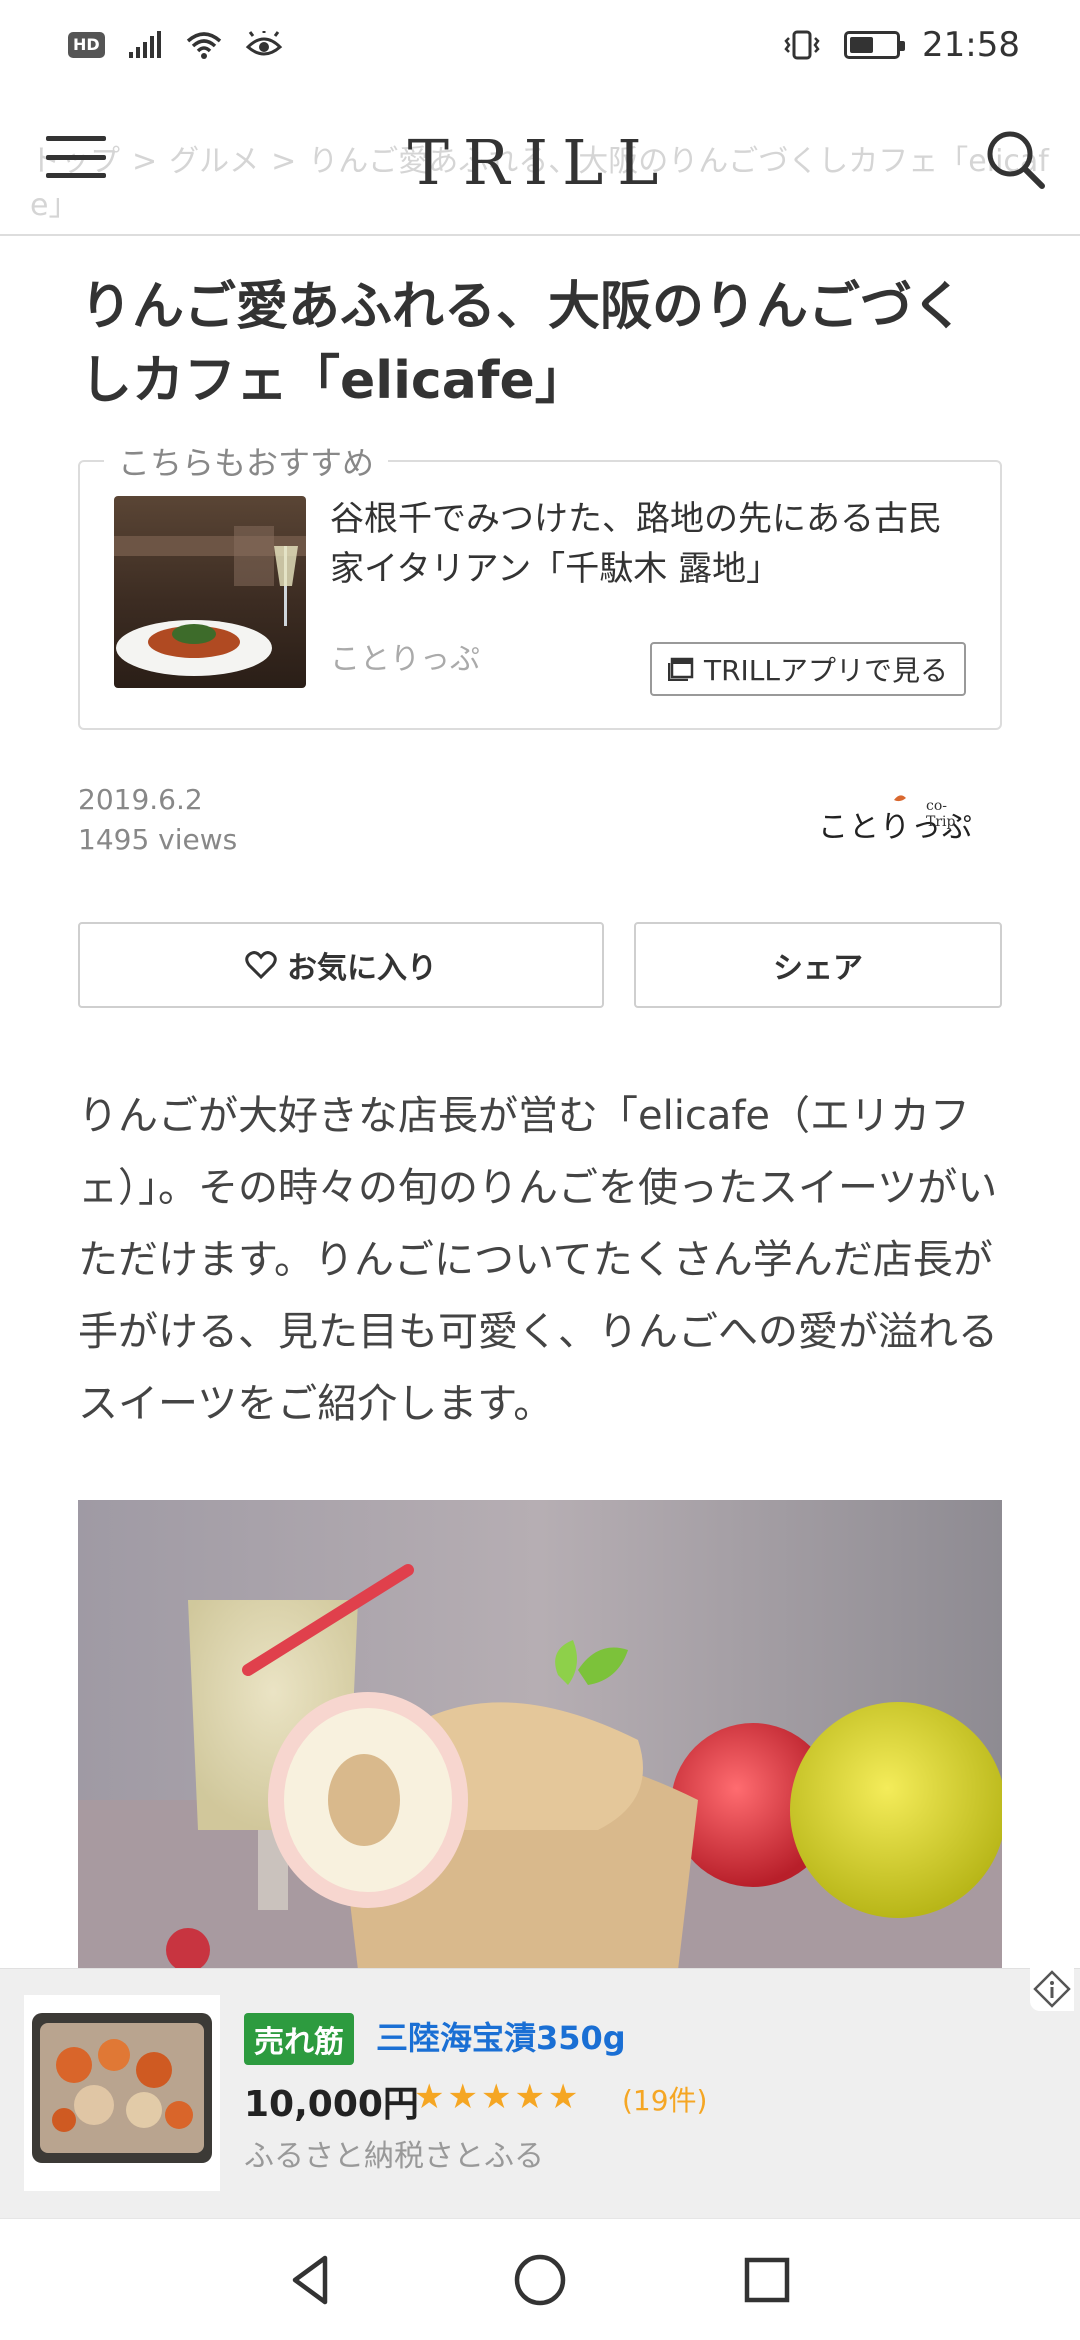 The width and height of the screenshot is (1080, 2340). I want to click on site-logo: TRILL, so click(540, 162).